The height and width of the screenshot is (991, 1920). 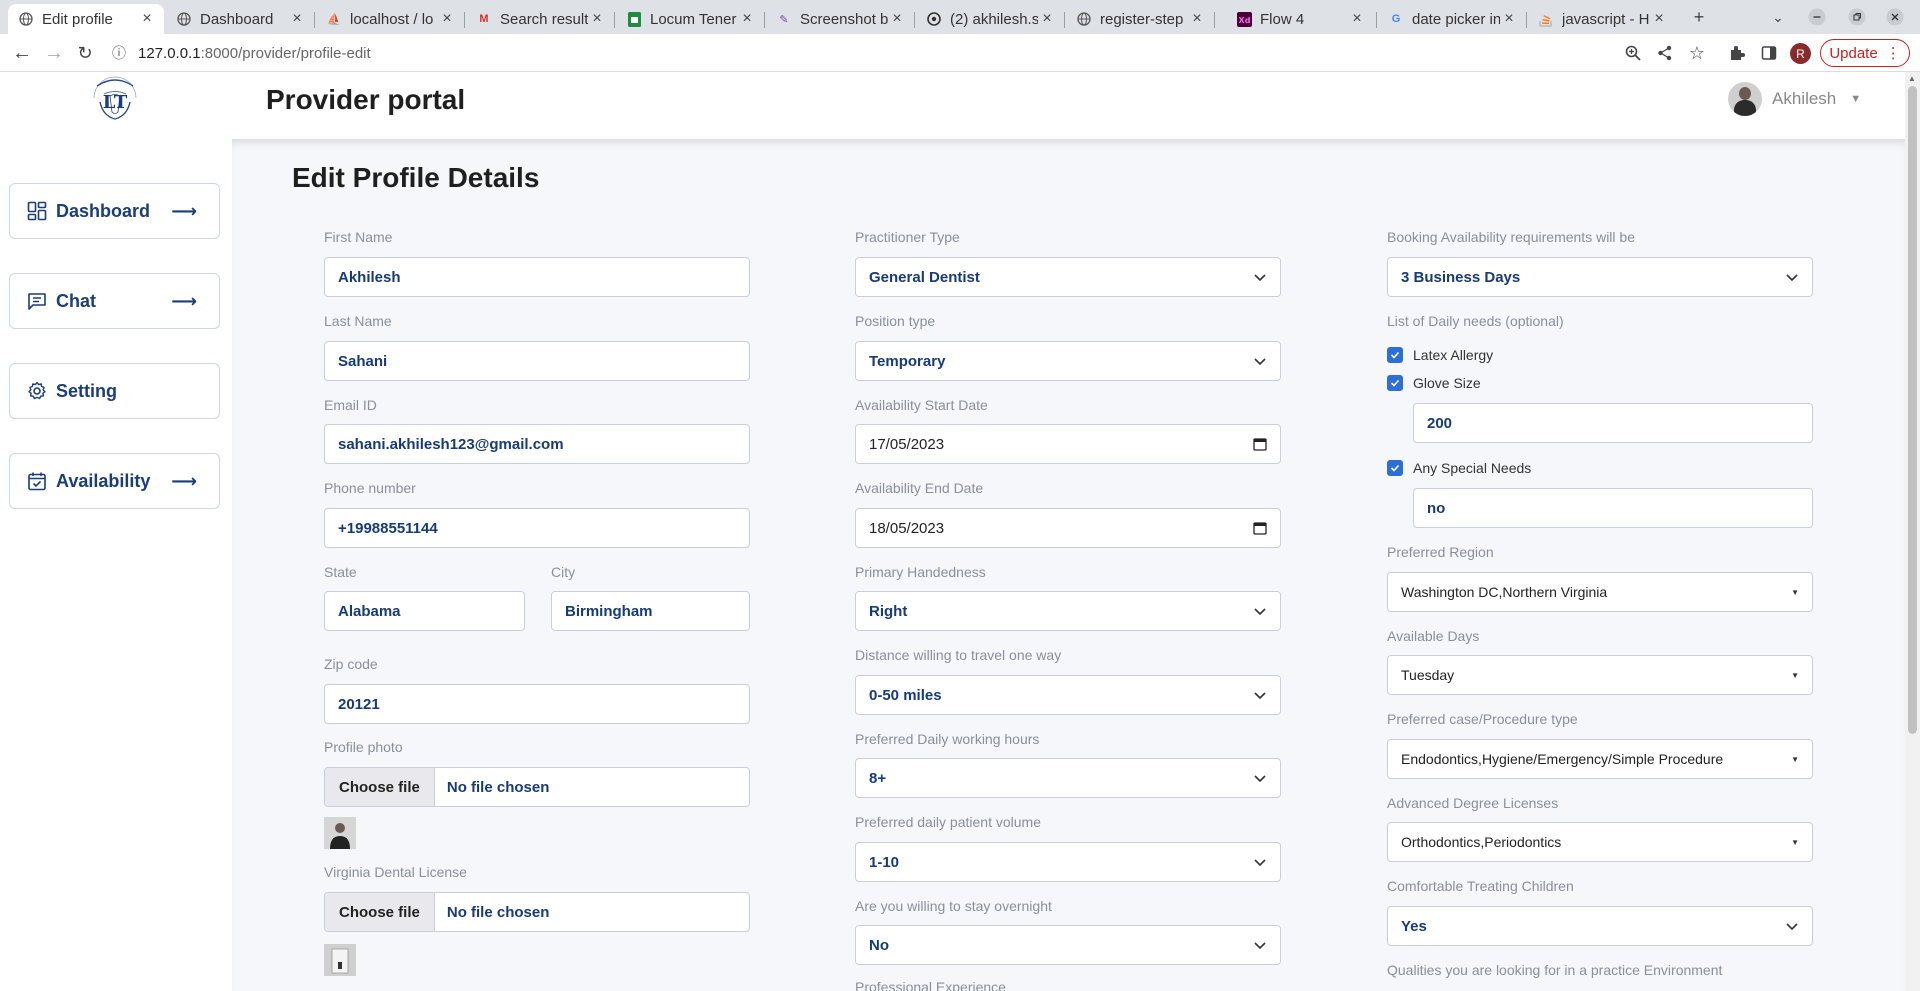 I want to click on handedness-select: Right, so click(x=1068, y=611).